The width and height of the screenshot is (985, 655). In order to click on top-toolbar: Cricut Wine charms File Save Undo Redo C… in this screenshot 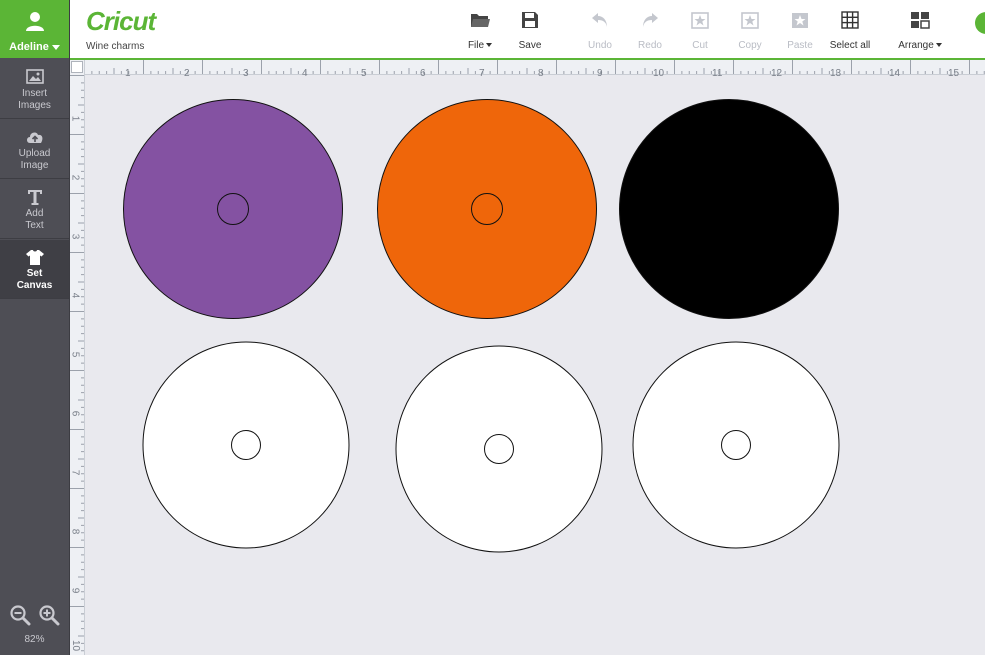, I will do `click(527, 30)`.